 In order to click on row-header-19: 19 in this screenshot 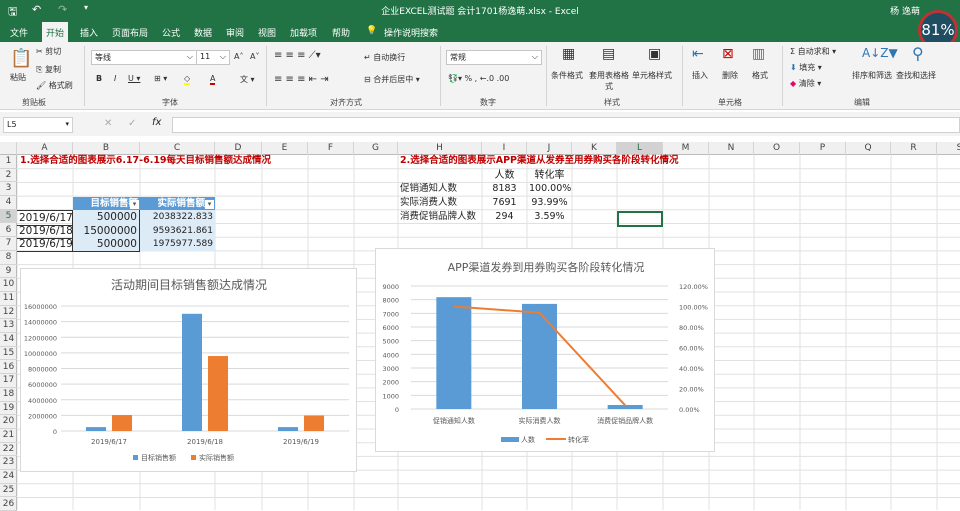, I will do `click(8, 409)`.